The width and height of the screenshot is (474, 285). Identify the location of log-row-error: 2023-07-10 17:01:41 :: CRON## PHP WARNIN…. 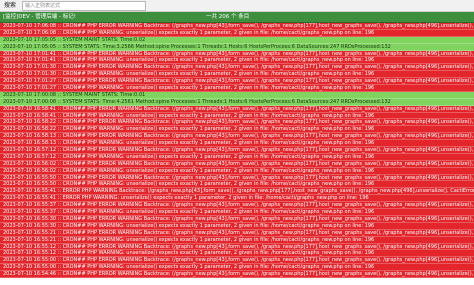
(237, 61).